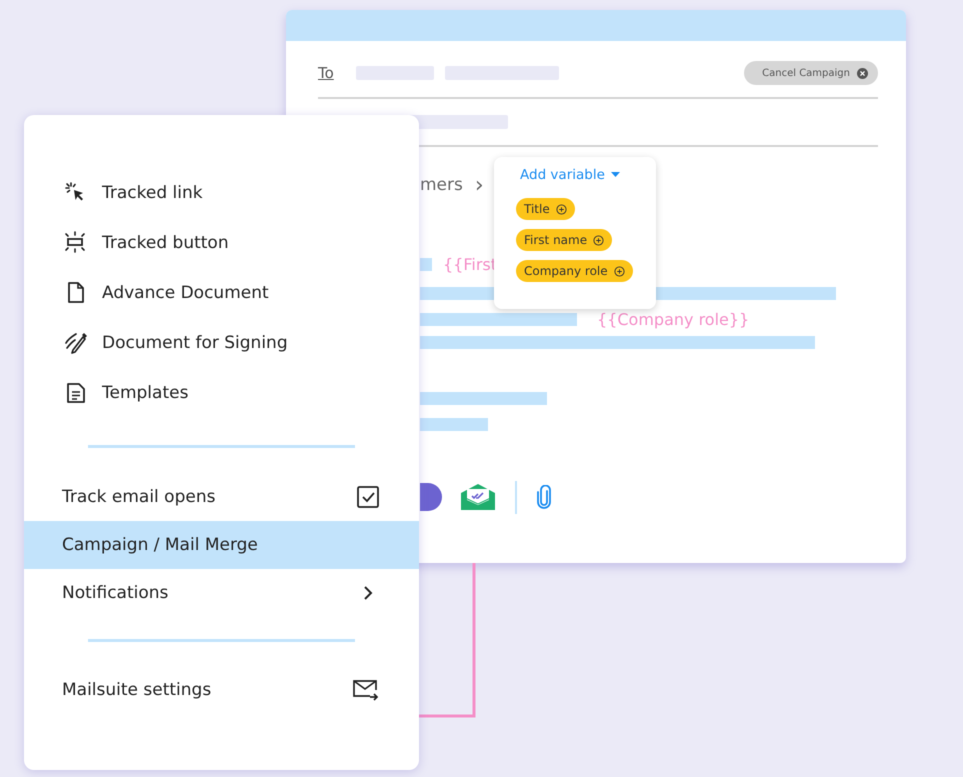 This screenshot has height=777, width=963. Describe the element at coordinates (811, 73) in the screenshot. I see `cancel-campaign-button: Cancel Campaign` at that location.